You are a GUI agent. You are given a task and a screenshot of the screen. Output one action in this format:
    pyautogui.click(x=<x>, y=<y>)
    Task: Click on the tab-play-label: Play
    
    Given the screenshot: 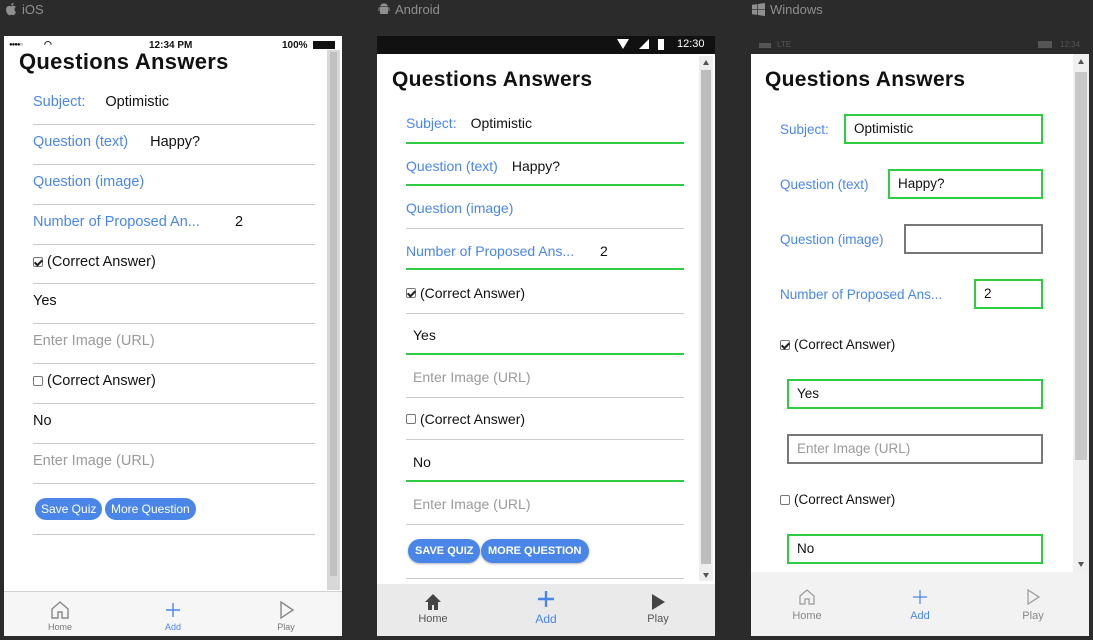 What is the action you would take?
    pyautogui.click(x=286, y=627)
    